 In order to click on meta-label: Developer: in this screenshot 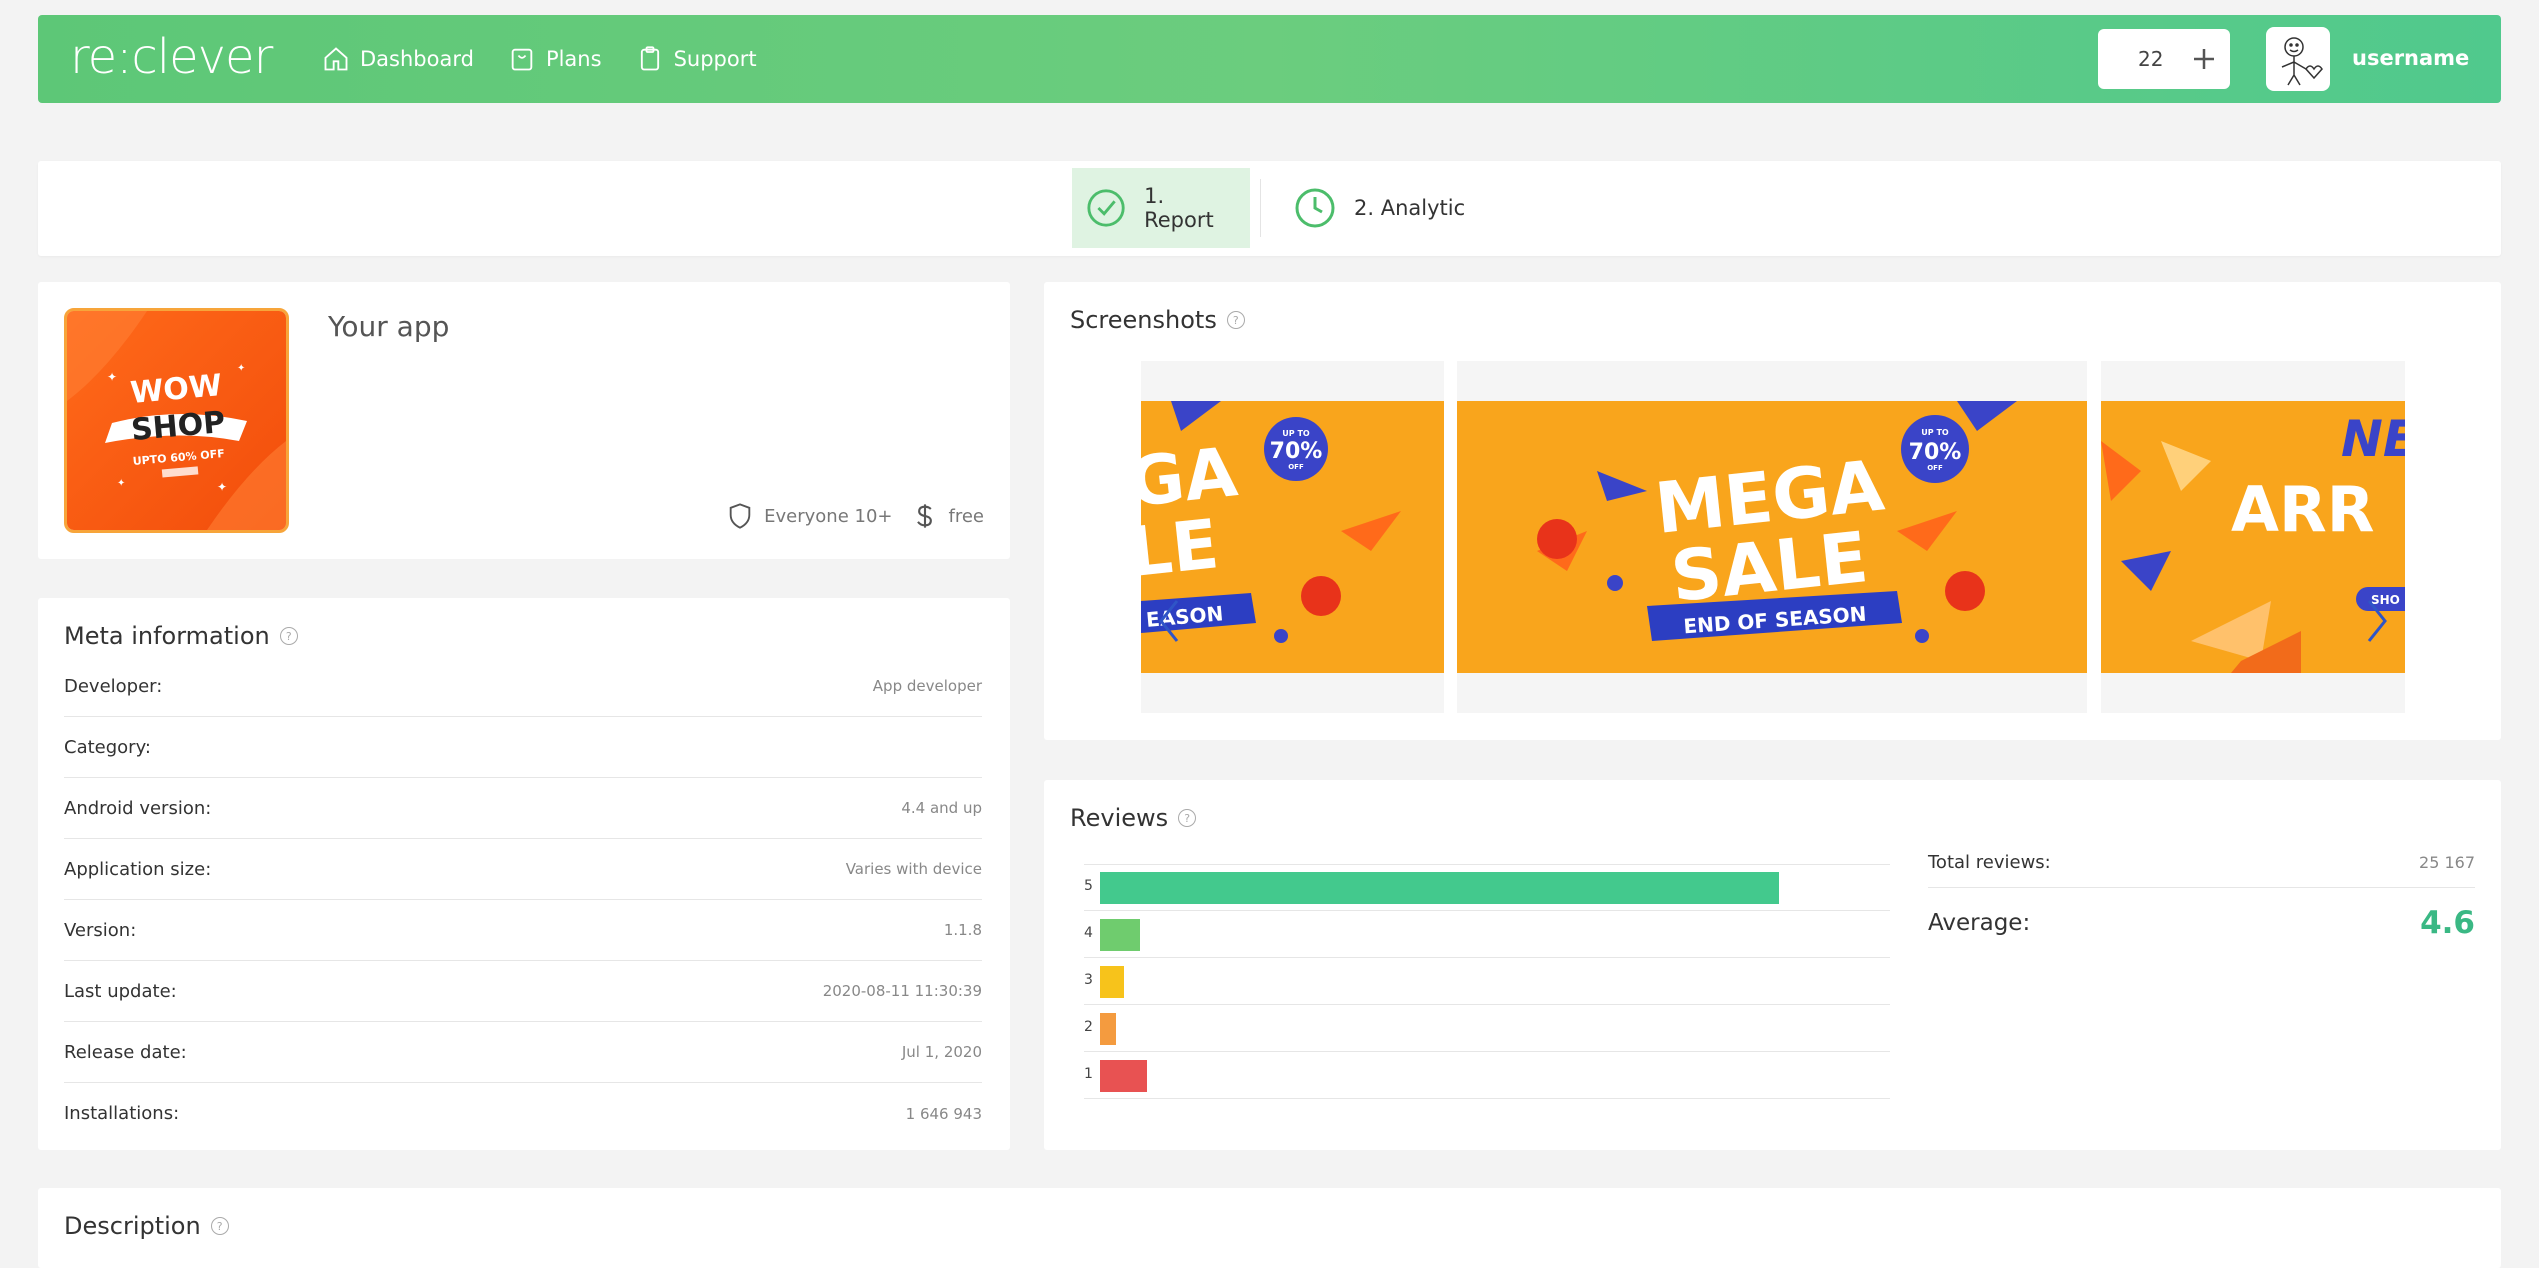, I will do `click(113, 686)`.